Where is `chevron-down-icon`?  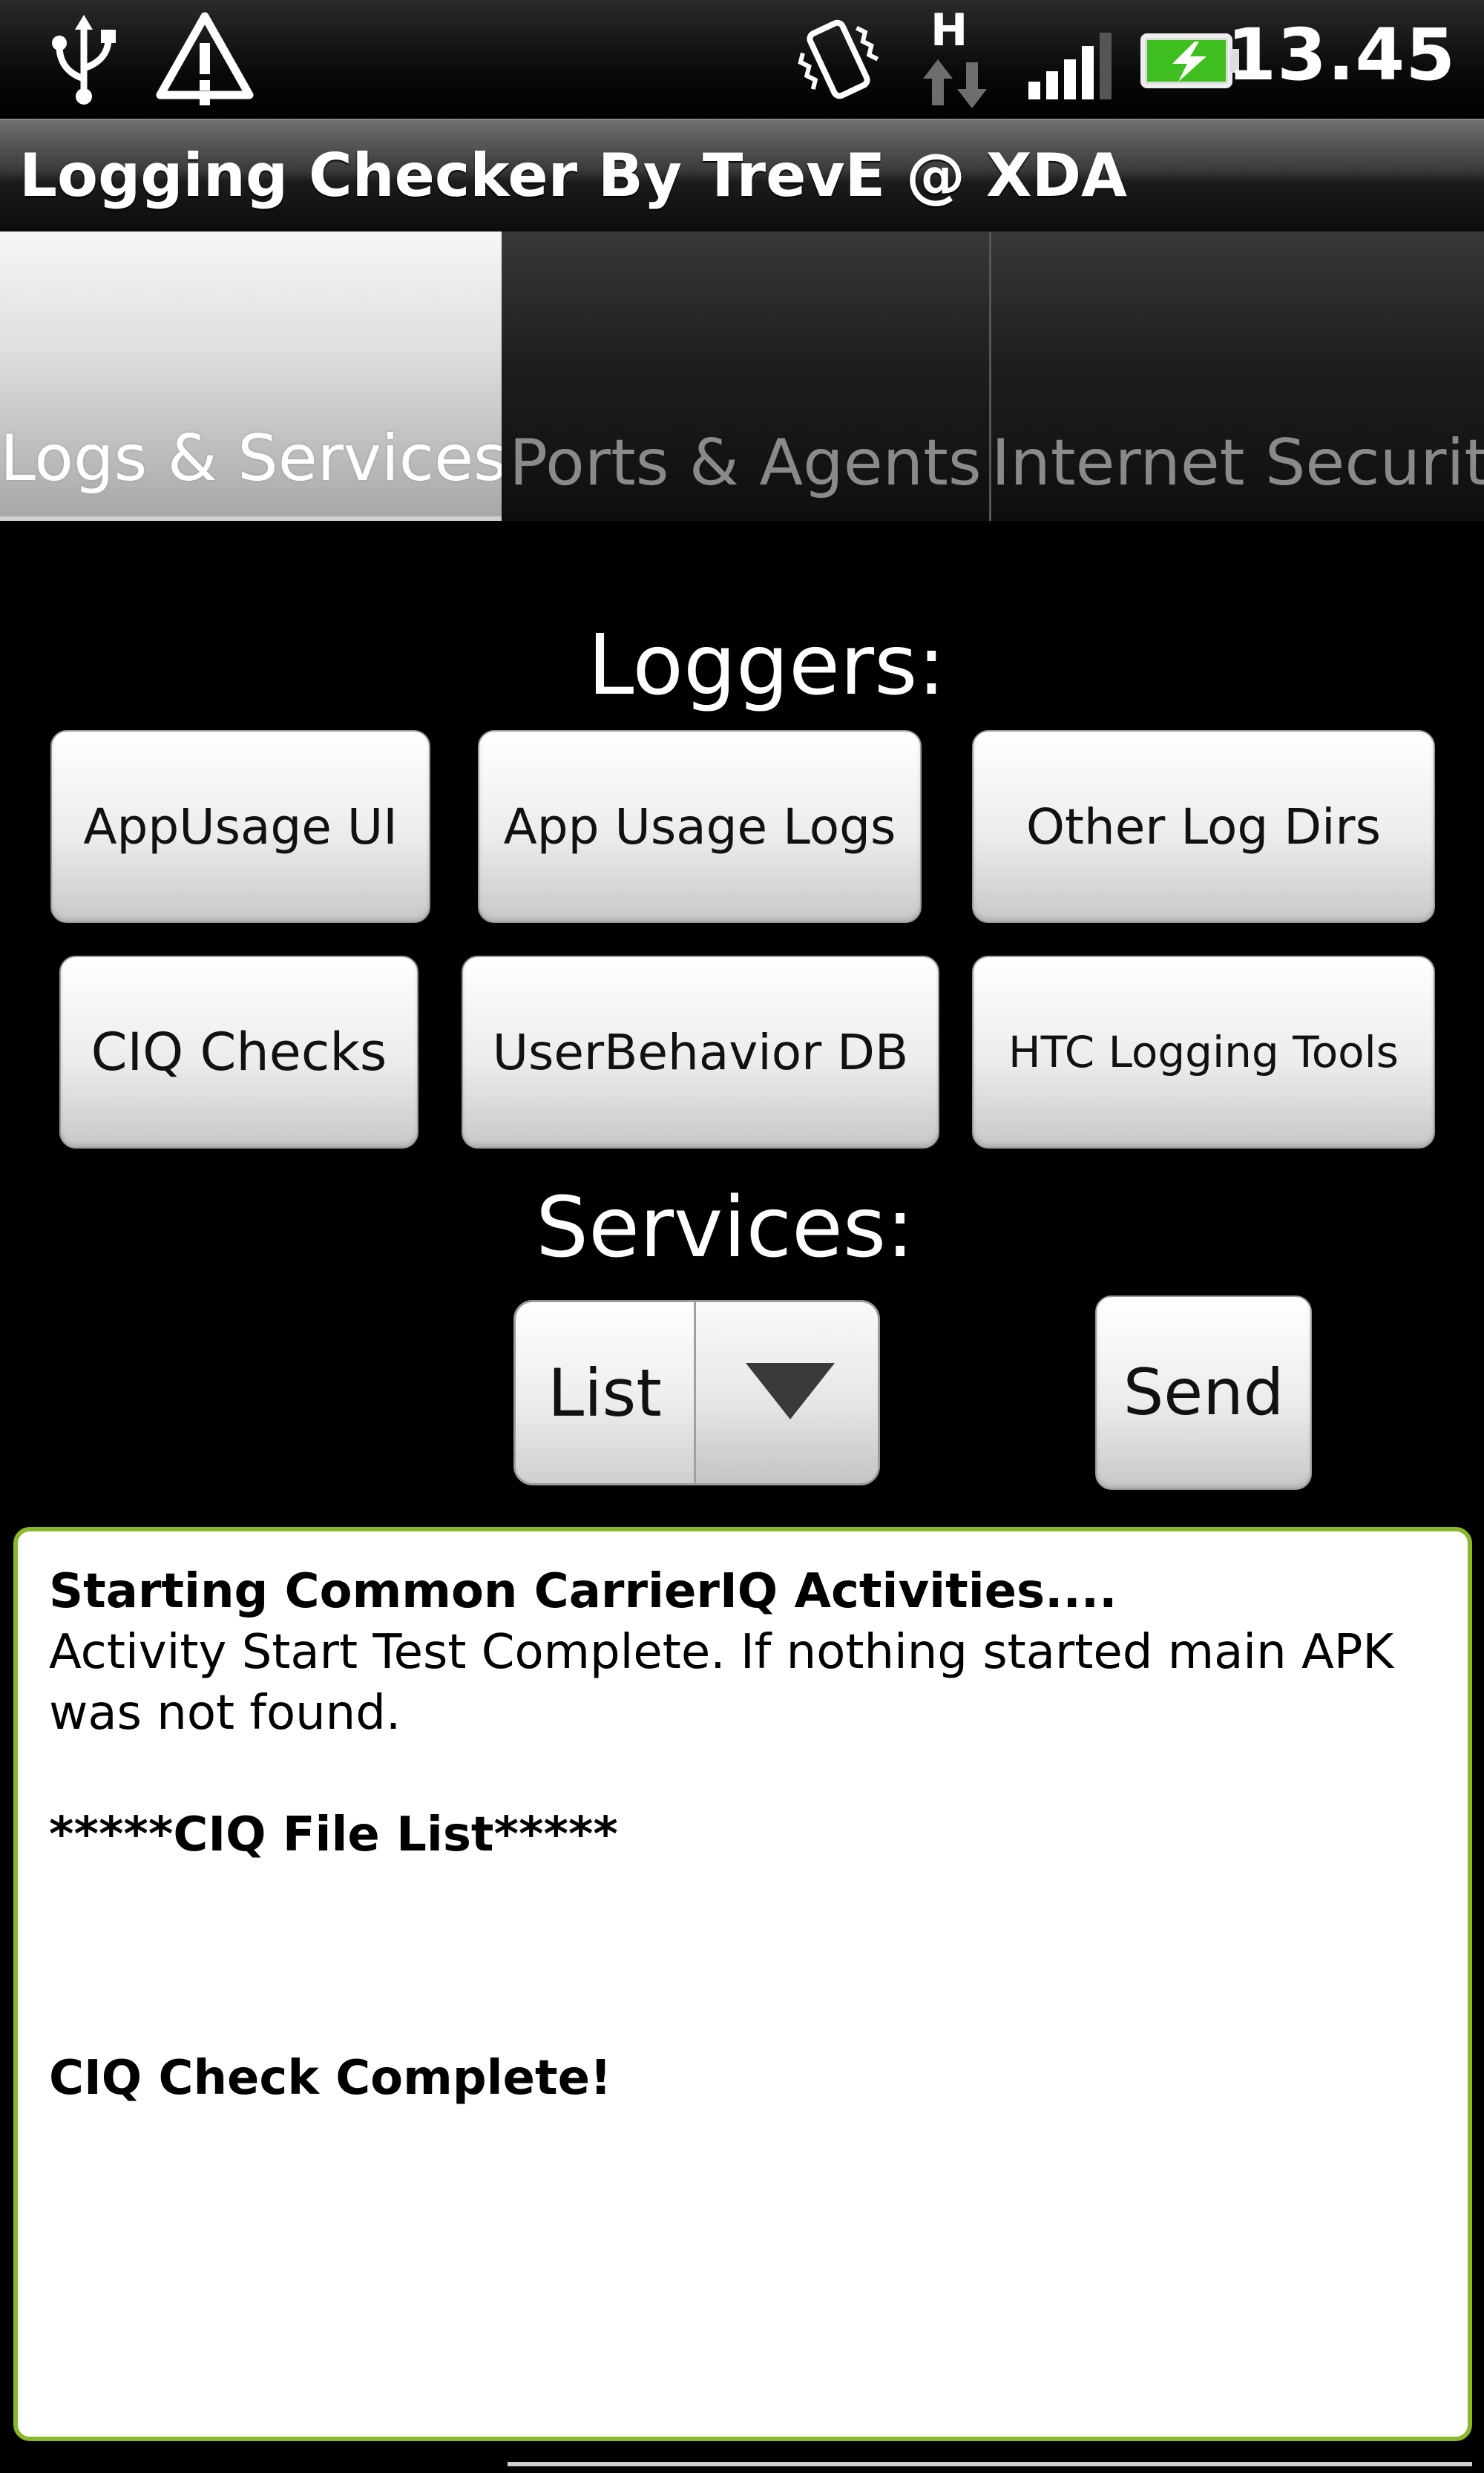
chevron-down-icon is located at coordinates (790, 1391).